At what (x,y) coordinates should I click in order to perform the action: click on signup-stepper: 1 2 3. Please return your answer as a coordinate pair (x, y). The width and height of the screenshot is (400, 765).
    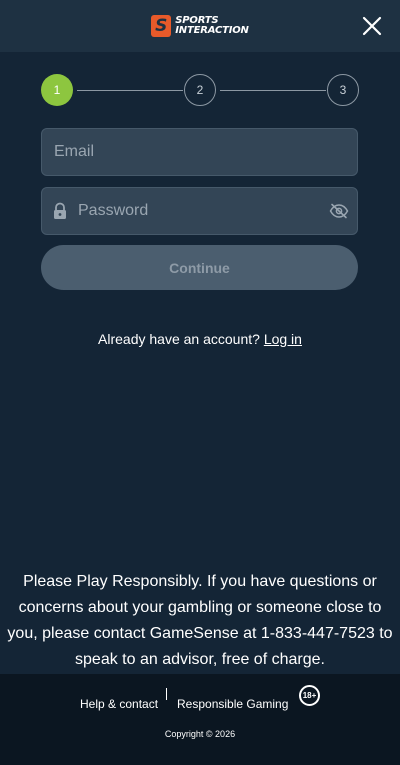
    Looking at the image, I should click on (200, 91).